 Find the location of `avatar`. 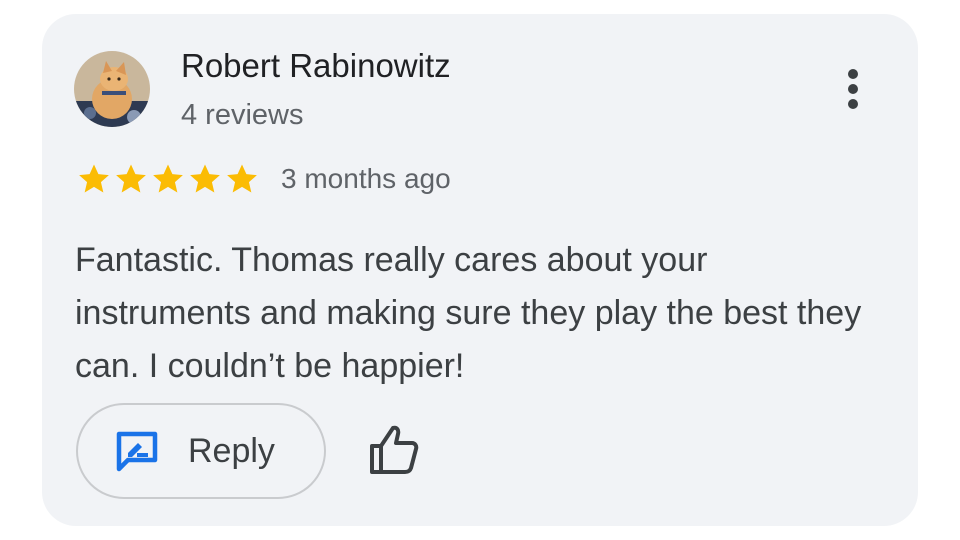

avatar is located at coordinates (112, 89).